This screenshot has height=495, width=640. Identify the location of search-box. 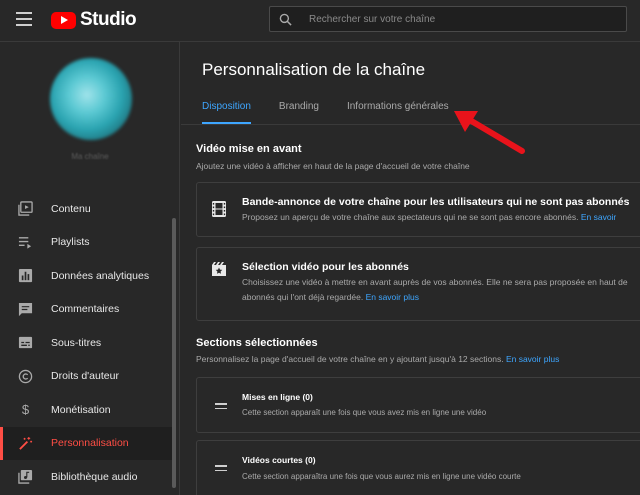
(448, 19).